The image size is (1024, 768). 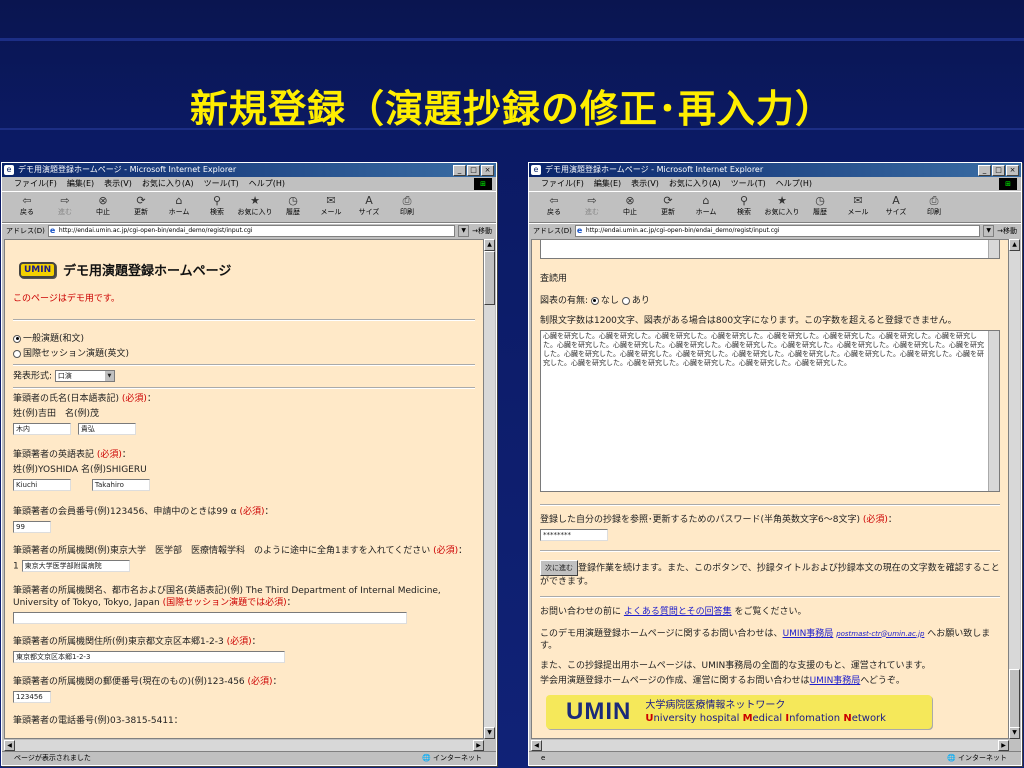 What do you see at coordinates (880, 634) in the screenshot?
I see `email-link: postmast-ctr@umin.ac.jp` at bounding box center [880, 634].